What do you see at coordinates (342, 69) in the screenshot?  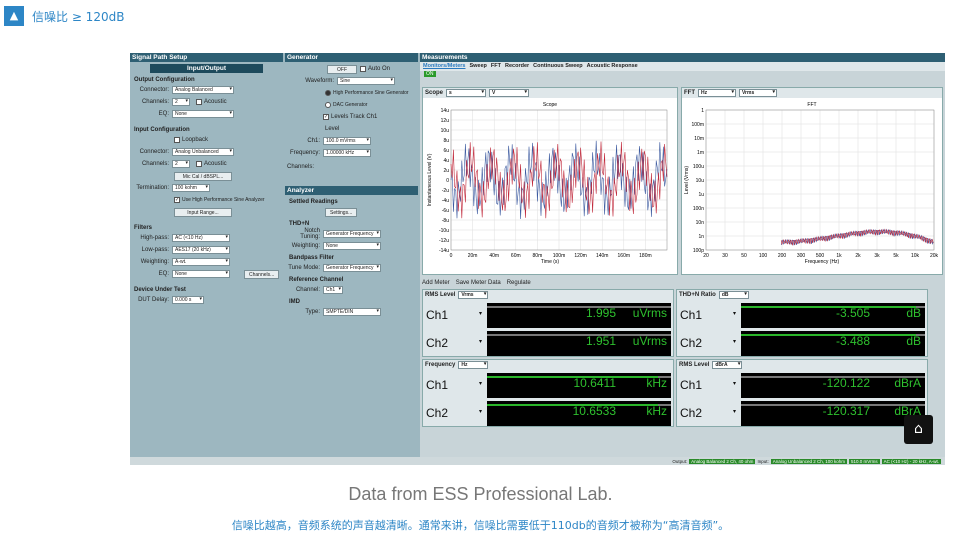 I see `generator-off-button: OFF` at bounding box center [342, 69].